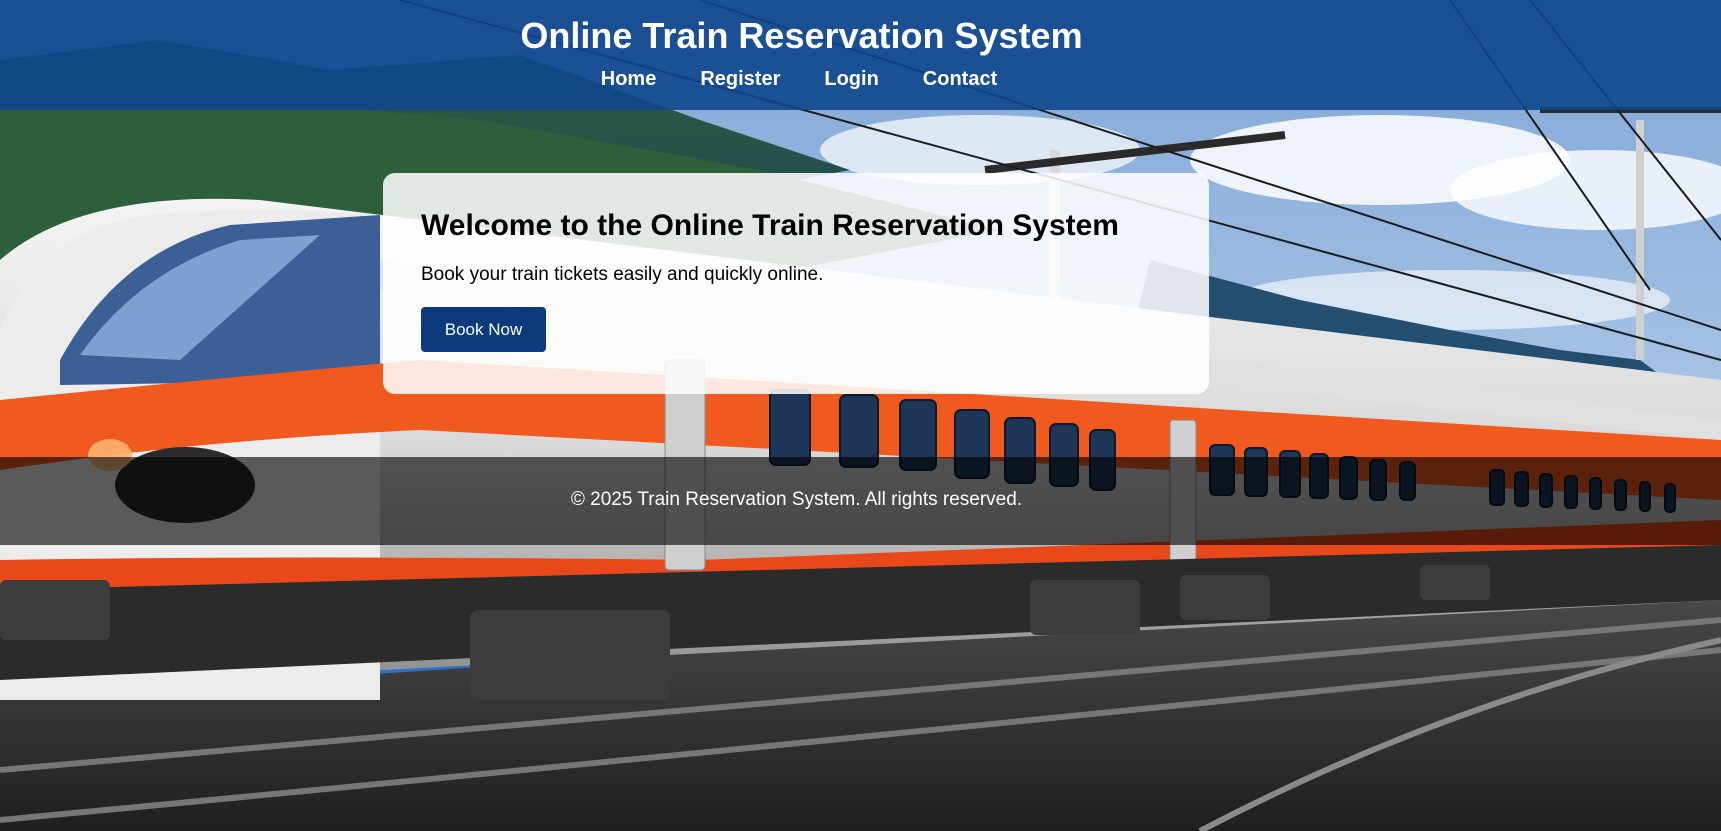 This screenshot has width=1721, height=831. I want to click on book-now-button: Book Now, so click(483, 329).